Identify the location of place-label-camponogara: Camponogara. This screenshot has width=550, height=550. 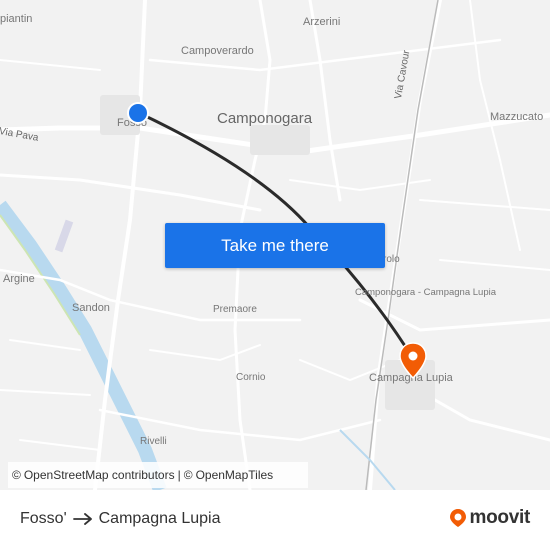
(265, 118).